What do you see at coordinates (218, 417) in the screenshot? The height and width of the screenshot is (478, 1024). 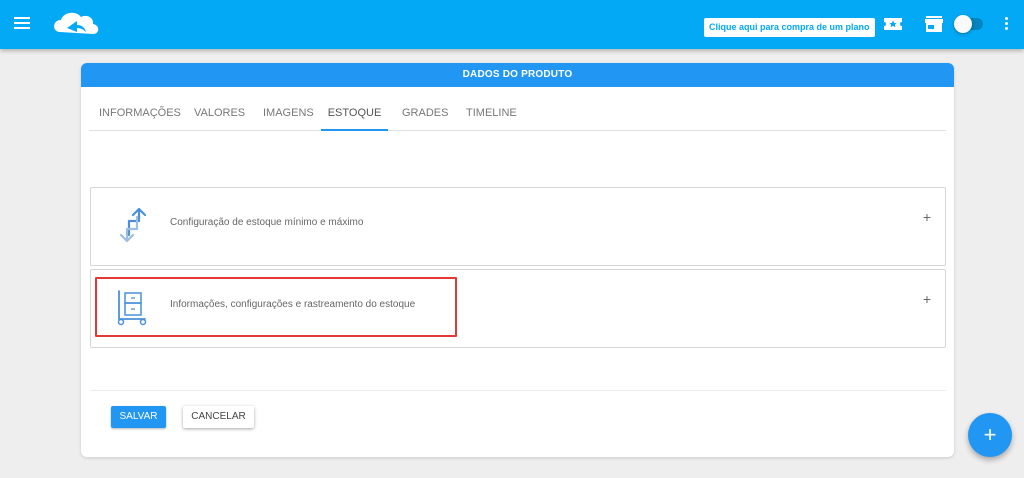 I see `cancel-button: CANCELAR` at bounding box center [218, 417].